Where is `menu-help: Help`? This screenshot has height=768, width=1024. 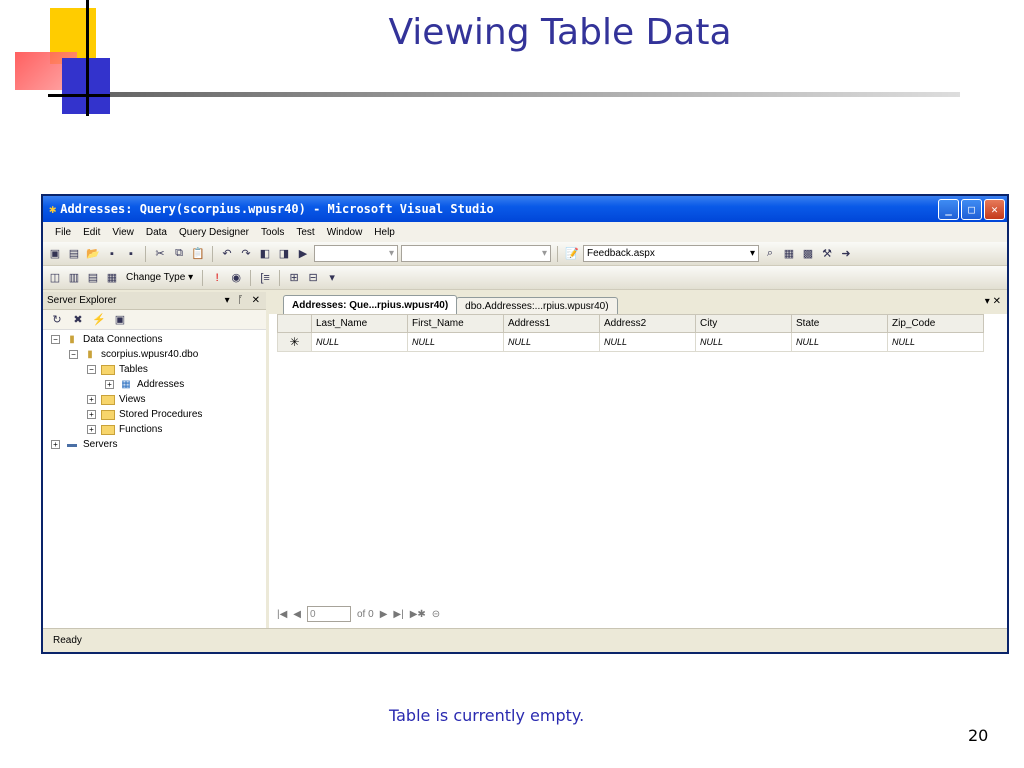
menu-help: Help is located at coordinates (384, 232).